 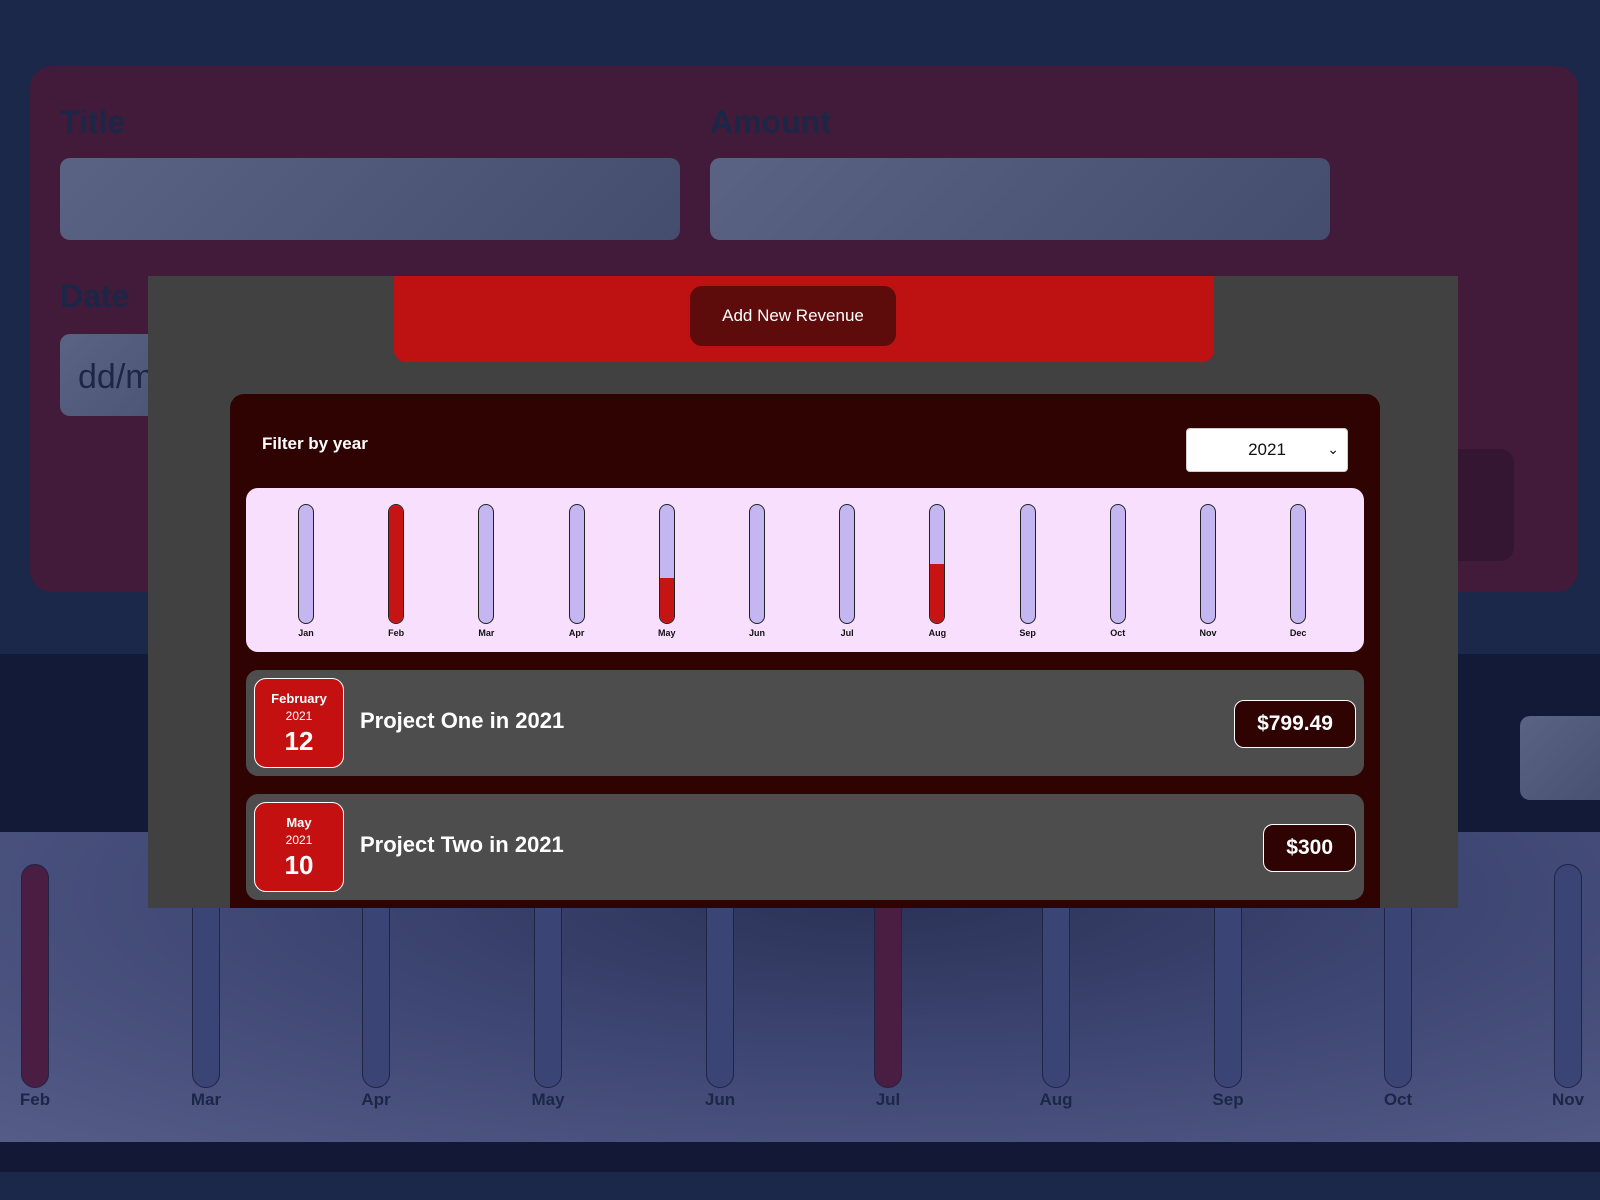 I want to click on revenue-item-amount: $300, so click(x=1309, y=848).